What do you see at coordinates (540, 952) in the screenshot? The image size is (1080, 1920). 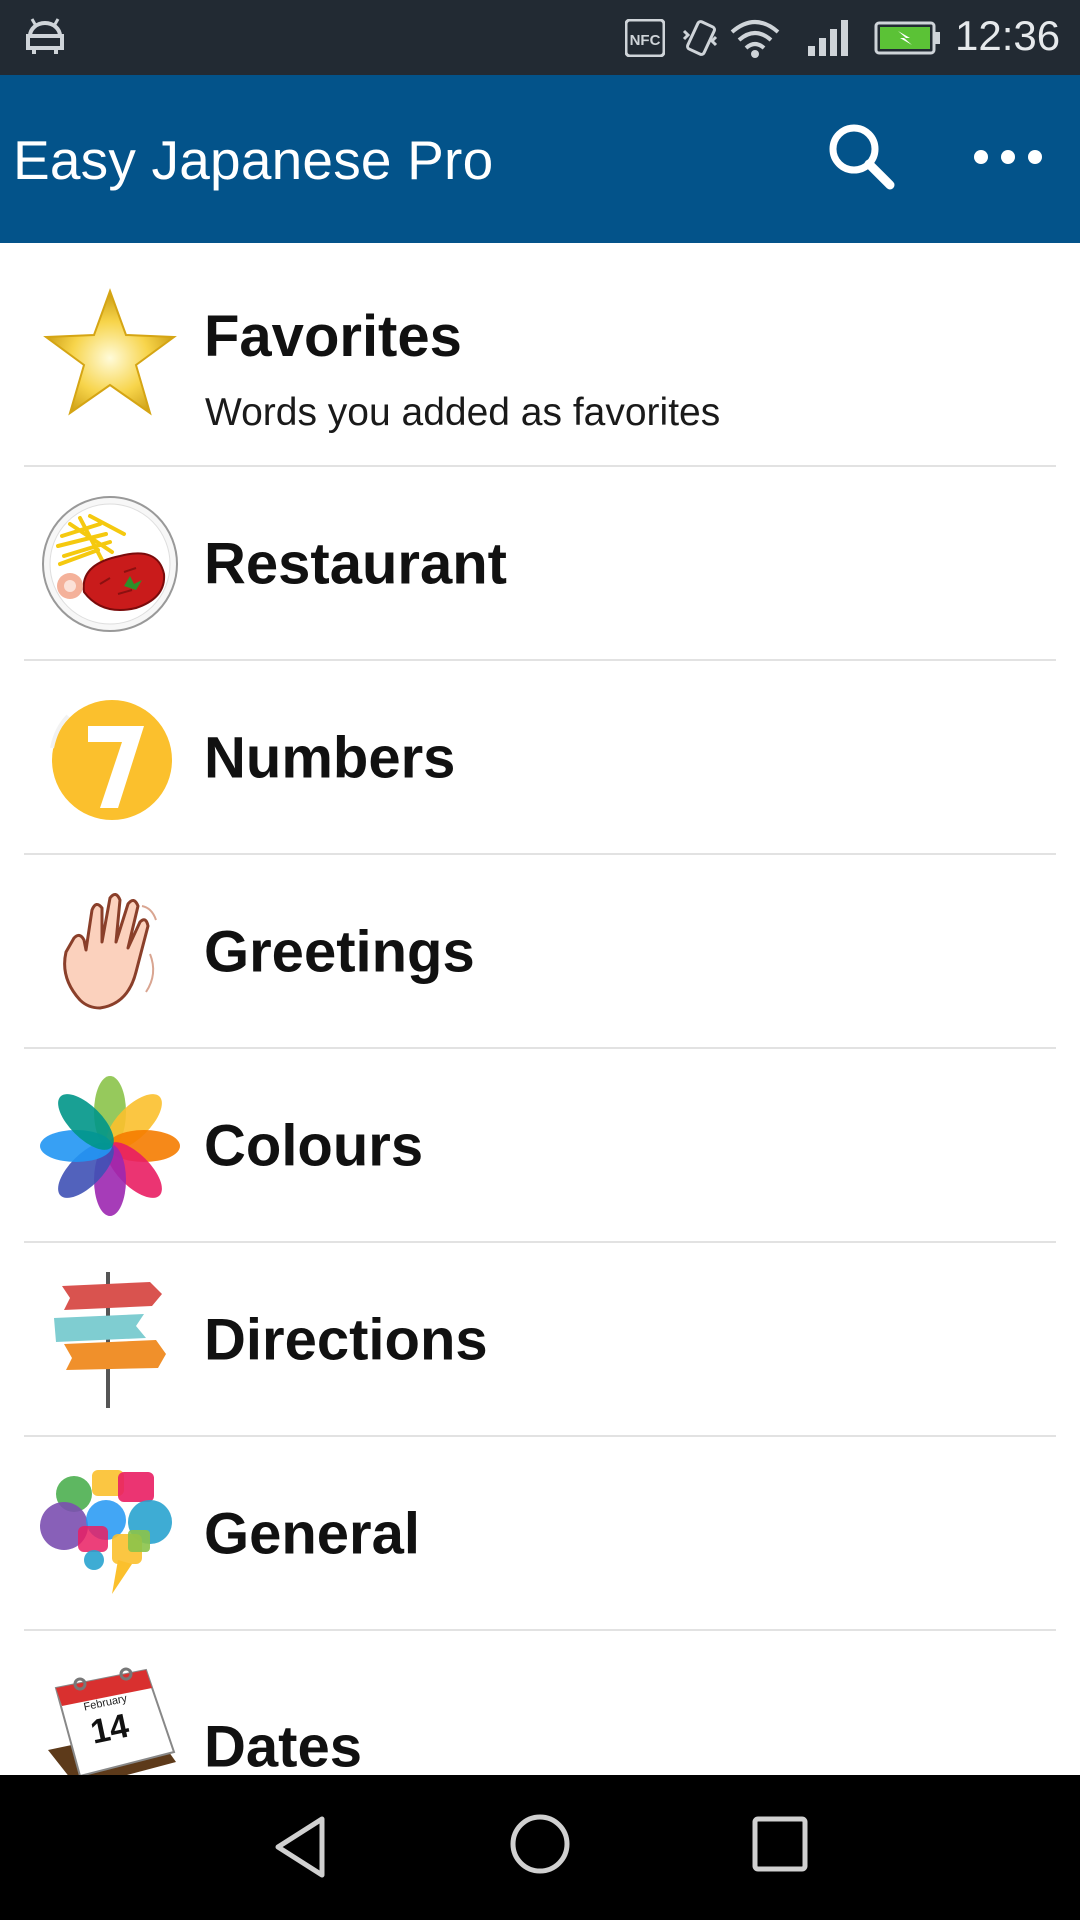 I see `list-item-greetings: Greetings` at bounding box center [540, 952].